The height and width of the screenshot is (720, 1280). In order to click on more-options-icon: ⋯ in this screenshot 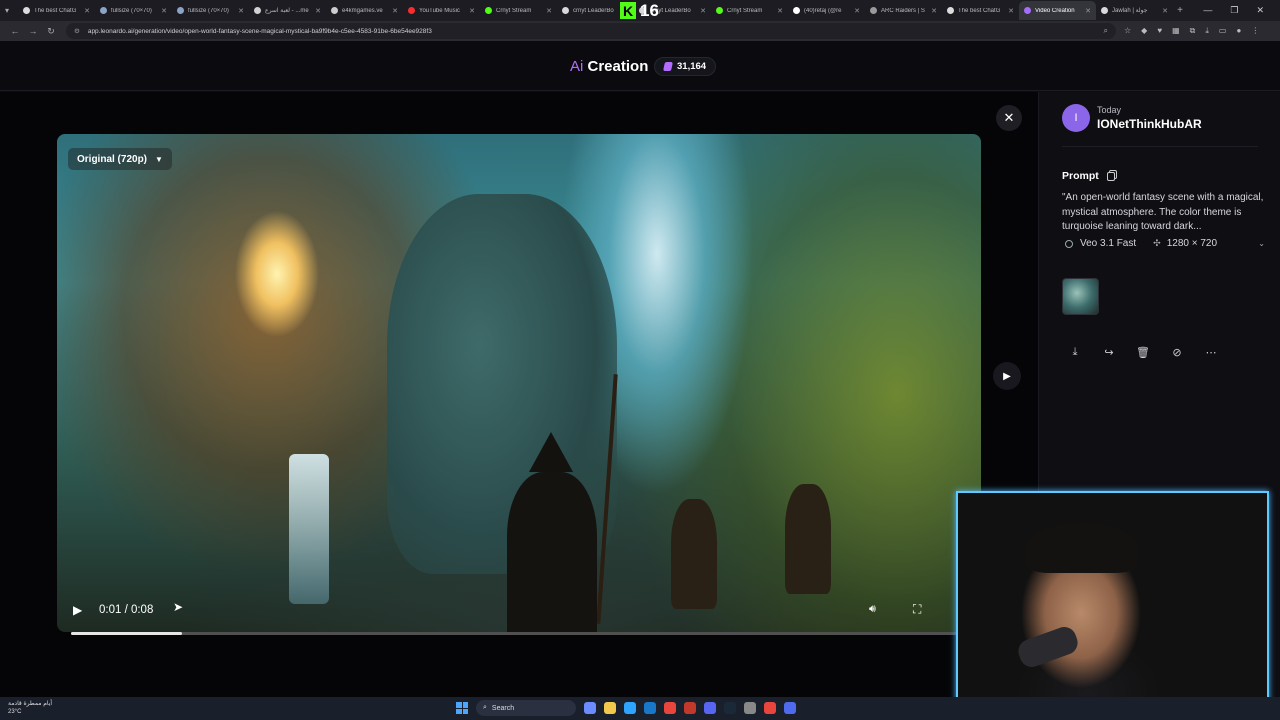, I will do `click(1211, 352)`.